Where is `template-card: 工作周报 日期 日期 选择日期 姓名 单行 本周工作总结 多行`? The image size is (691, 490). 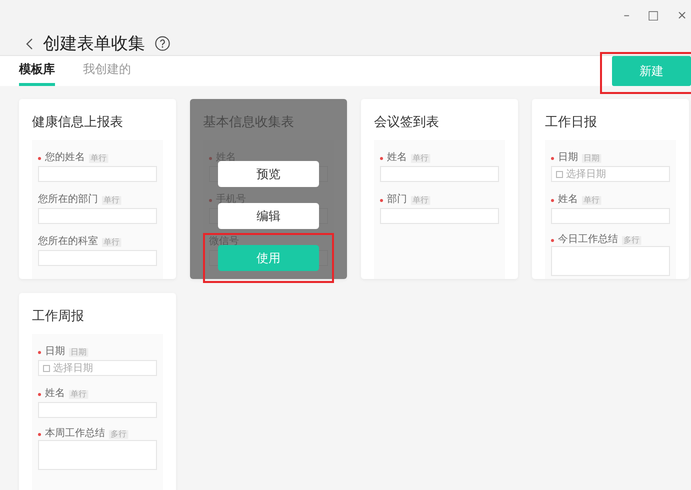 template-card: 工作周报 日期 日期 选择日期 姓名 单行 本周工作总结 多行 is located at coordinates (97, 391).